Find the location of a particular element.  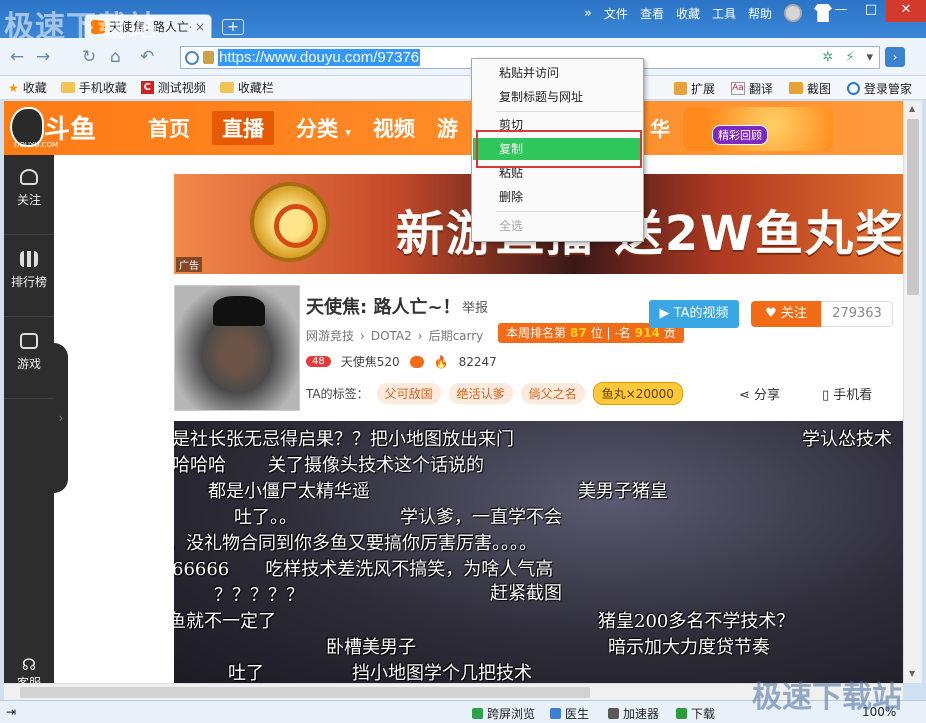

sidebar-item-games: 游戏 is located at coordinates (29, 359).